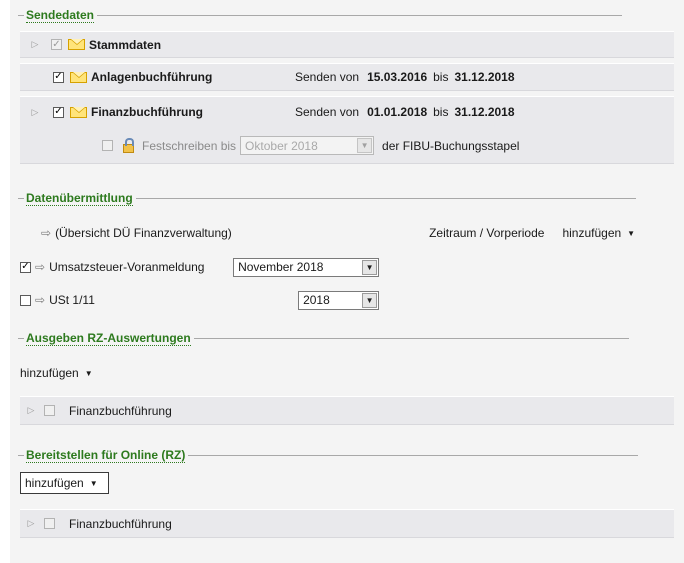 This screenshot has width=684, height=563. What do you see at coordinates (60, 15) in the screenshot?
I see `section-title-sendedaten: Sendedaten` at bounding box center [60, 15].